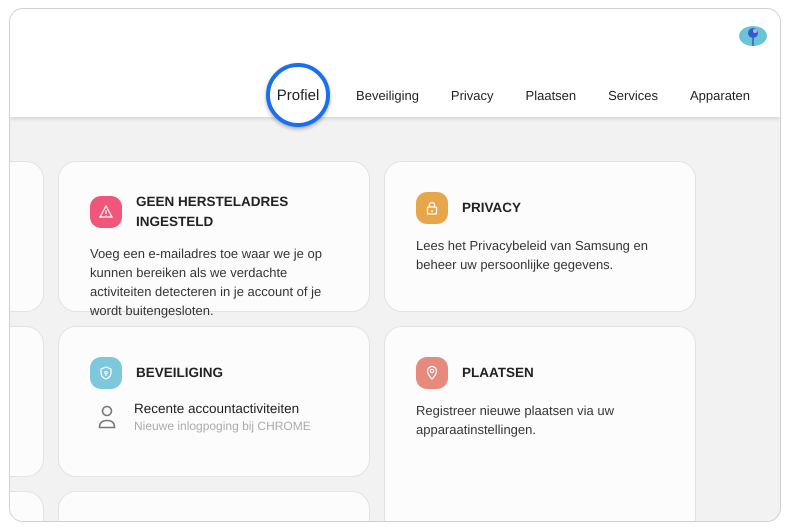  I want to click on card-title: BEVEILIGING, so click(180, 373).